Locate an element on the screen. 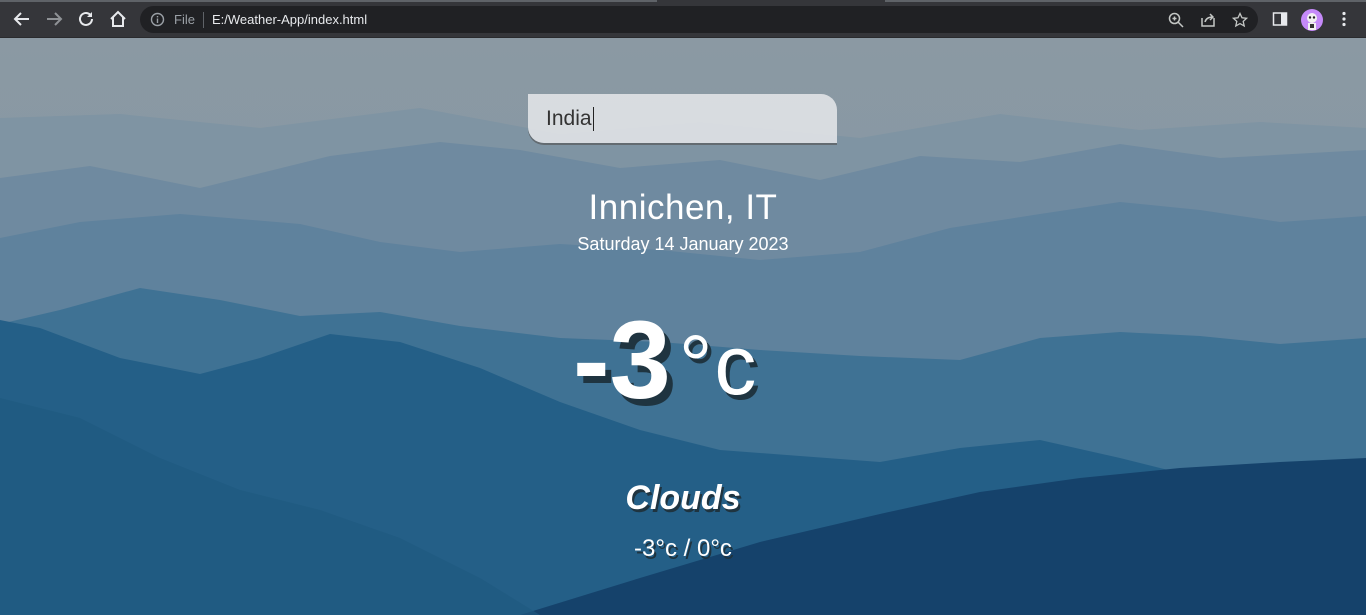 This screenshot has height=615, width=1366. text-cursor is located at coordinates (593, 119).